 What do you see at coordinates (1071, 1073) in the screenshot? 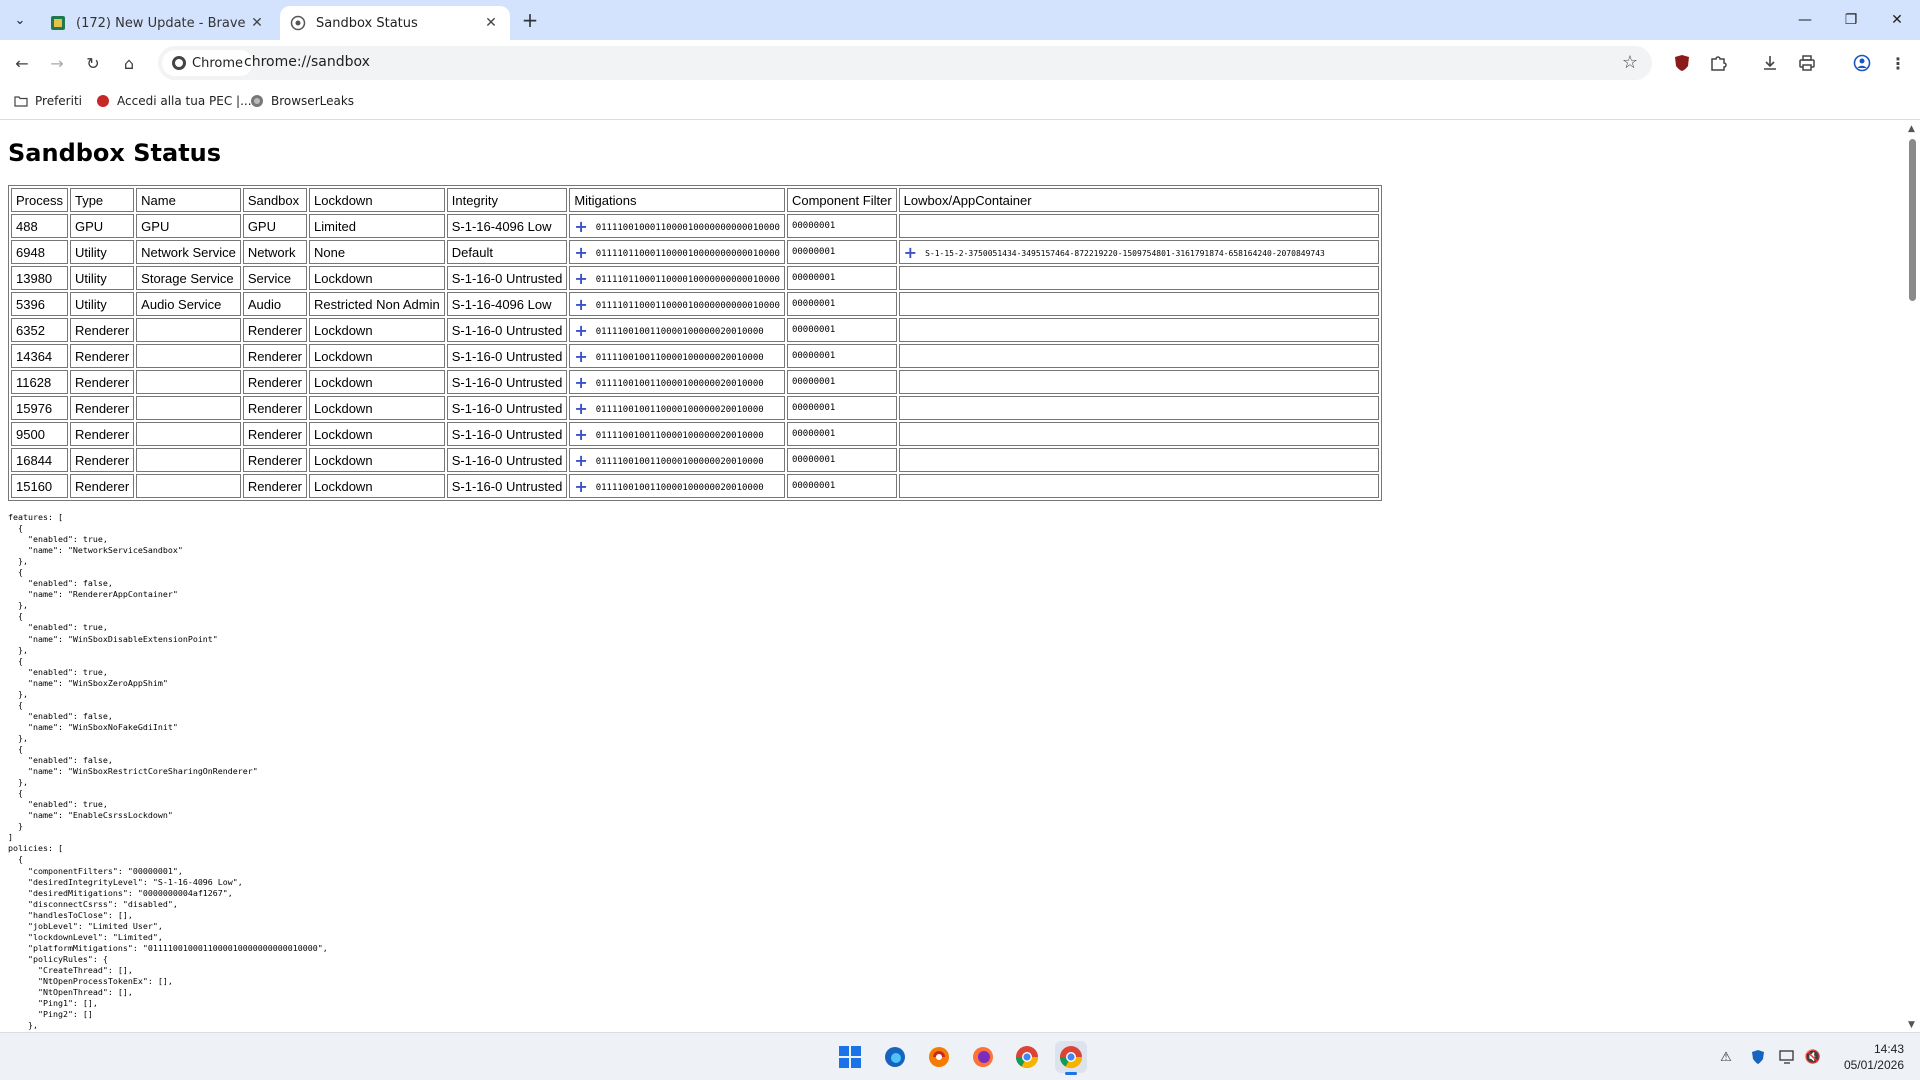
I see `active-indicator` at bounding box center [1071, 1073].